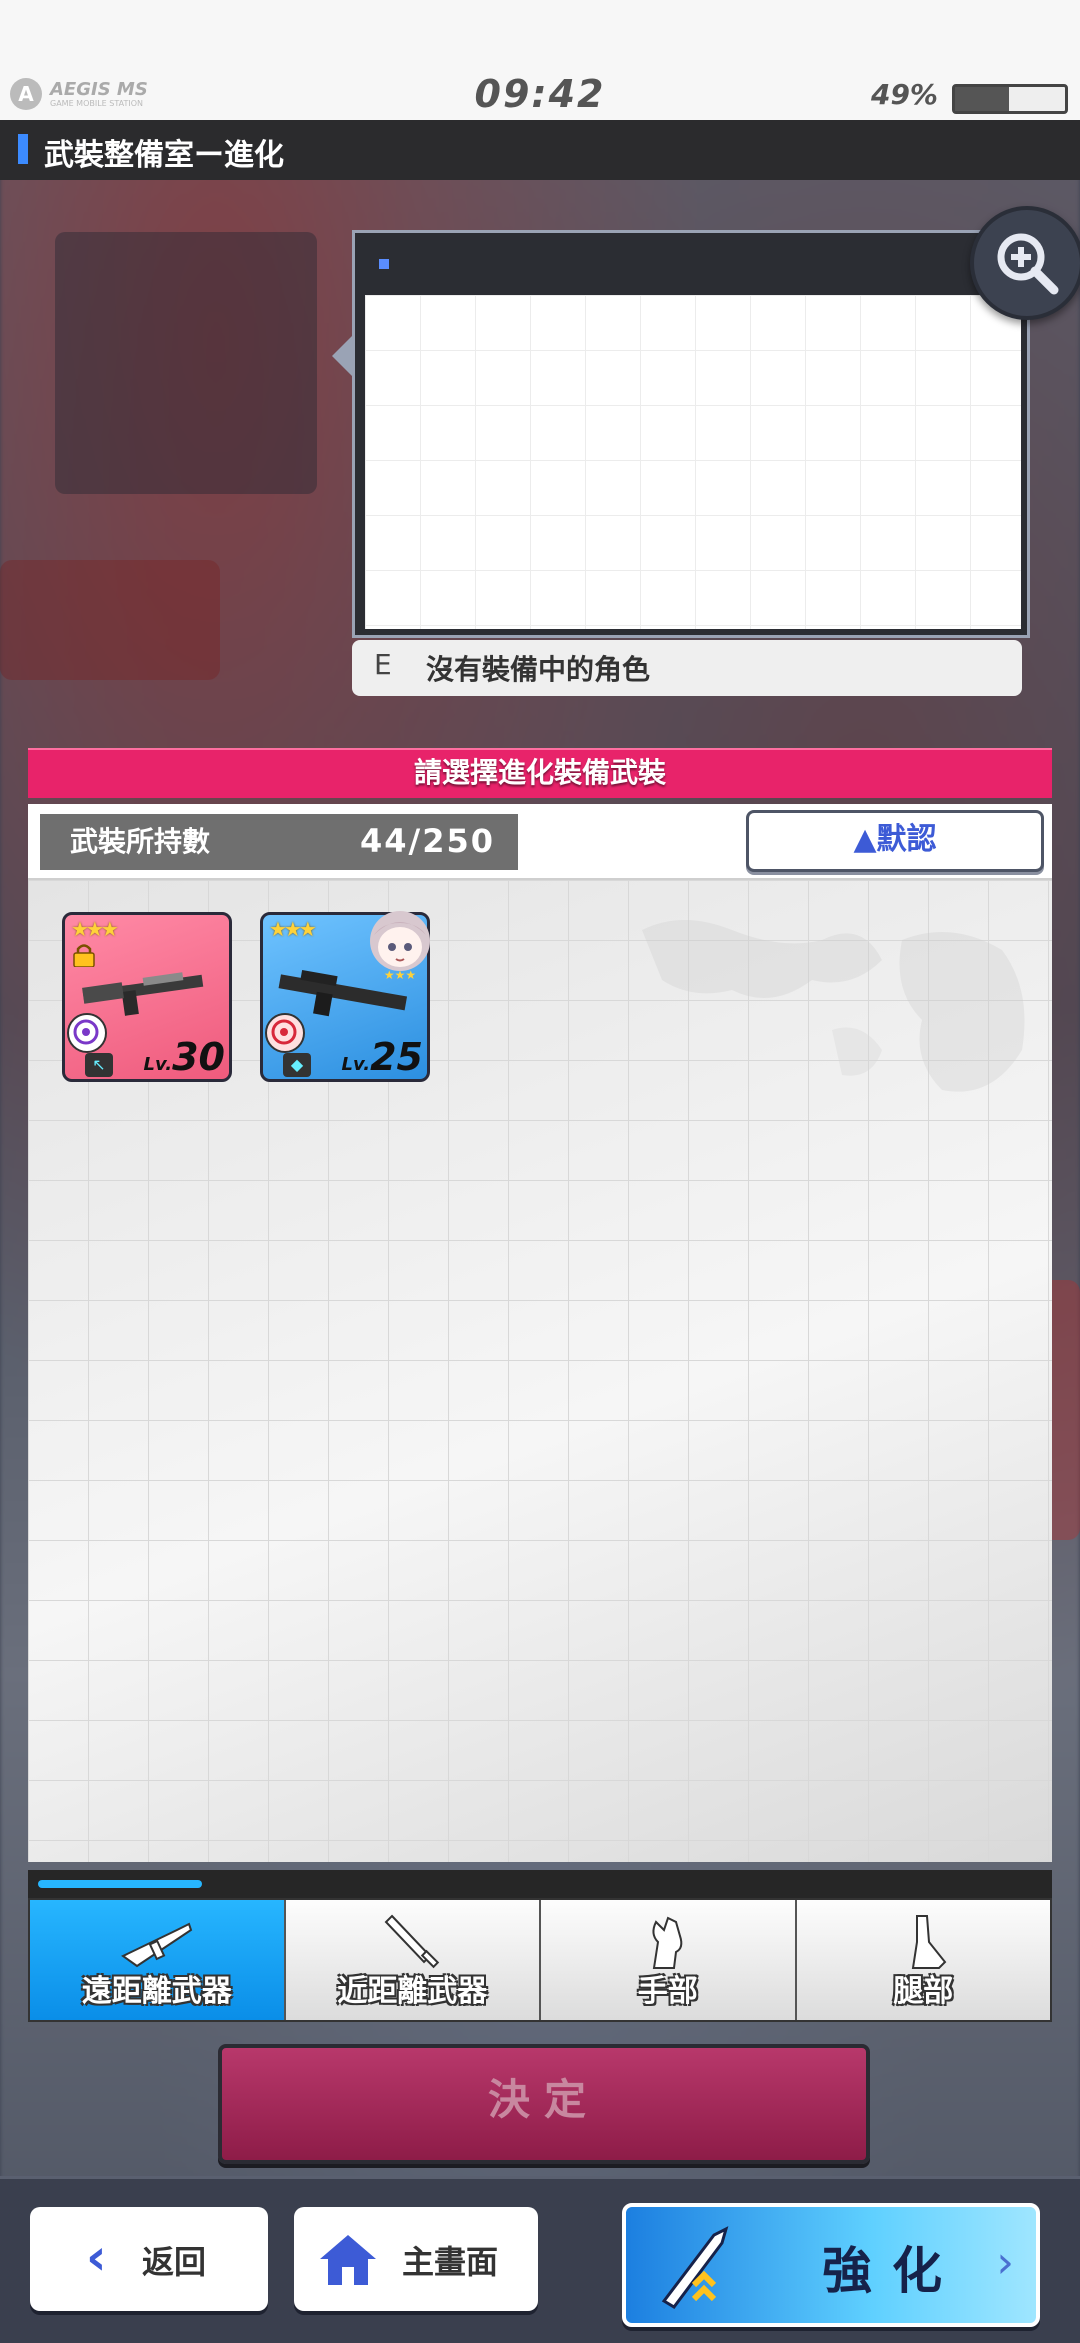  What do you see at coordinates (540, 60) in the screenshot?
I see `status-bar: A AEGIS MS GAME MOBILE STATION 09:42 49%` at bounding box center [540, 60].